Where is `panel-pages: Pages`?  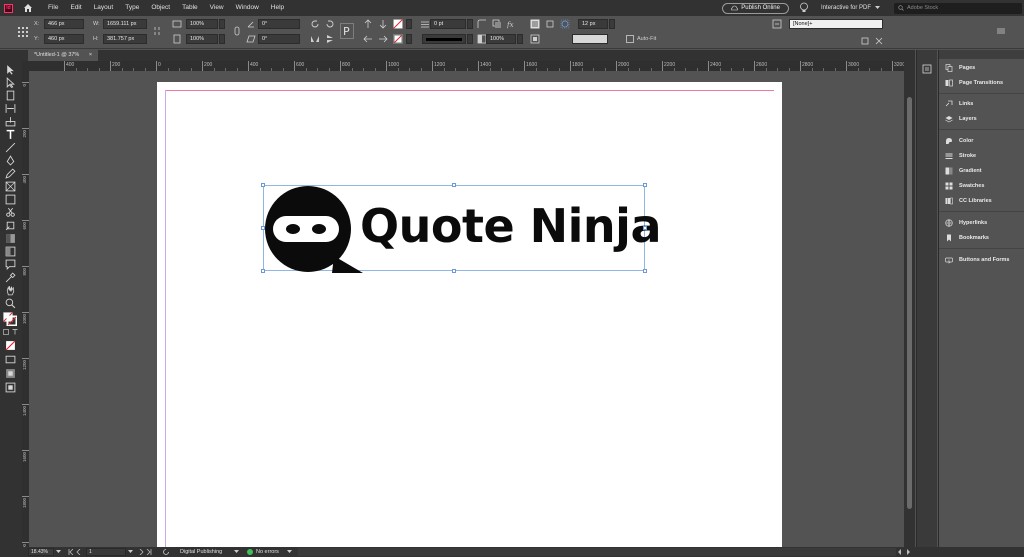 panel-pages: Pages is located at coordinates (960, 68).